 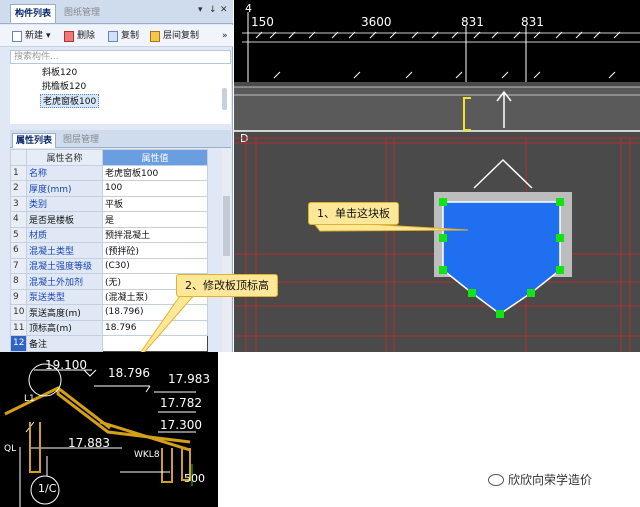 I want to click on dimension-line, so click(x=441, y=47).